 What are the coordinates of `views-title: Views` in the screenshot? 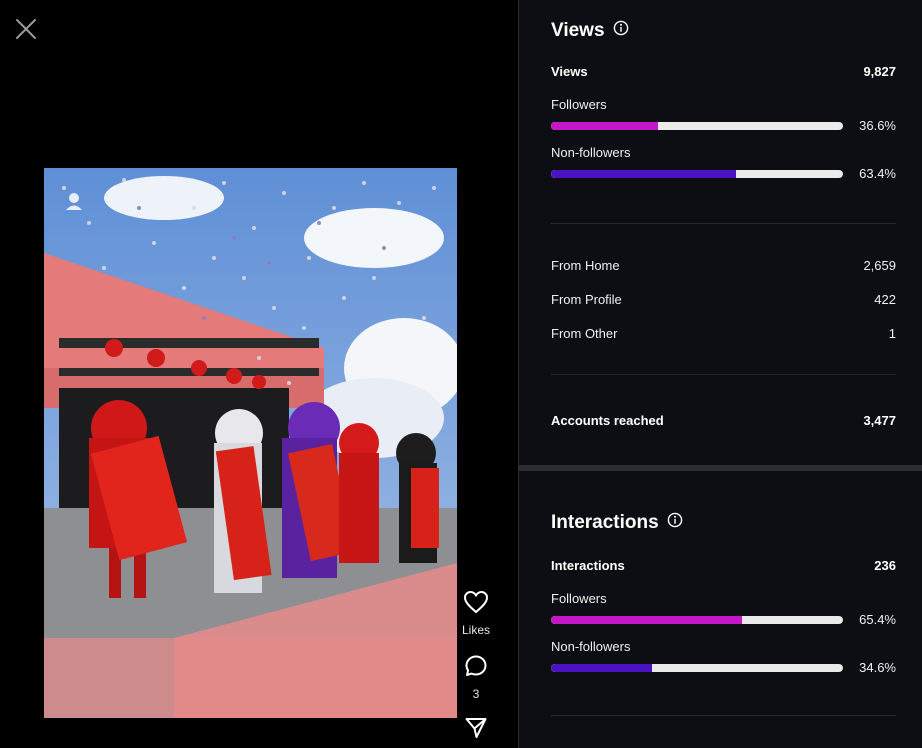 It's located at (578, 30).